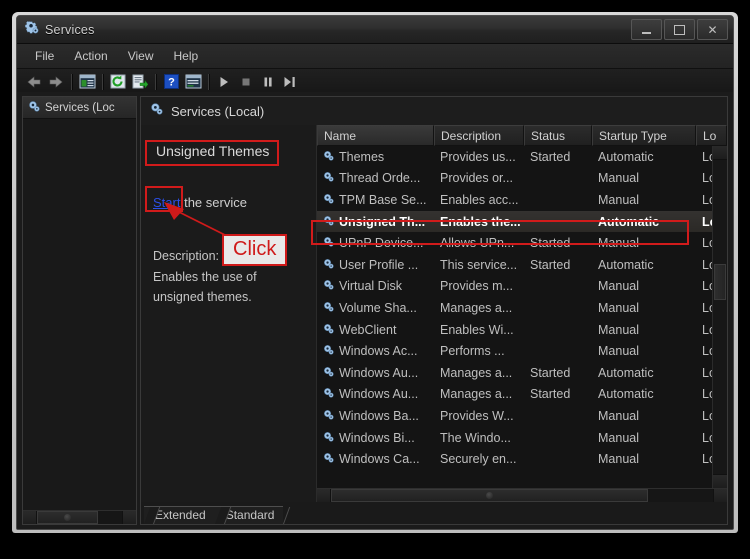 The height and width of the screenshot is (559, 750). What do you see at coordinates (522, 157) in the screenshot?
I see `table-row: Themes Provides us... Started Automatic Lo` at bounding box center [522, 157].